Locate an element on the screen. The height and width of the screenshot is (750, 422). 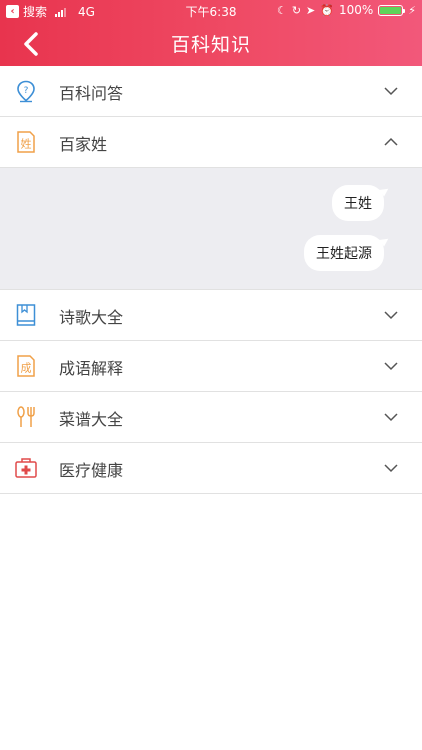
status-bar: ‹ 搜索 4G 下午6:38 ☾ ↻ ➤ ⏰ 100% ⚡ is located at coordinates (211, 11).